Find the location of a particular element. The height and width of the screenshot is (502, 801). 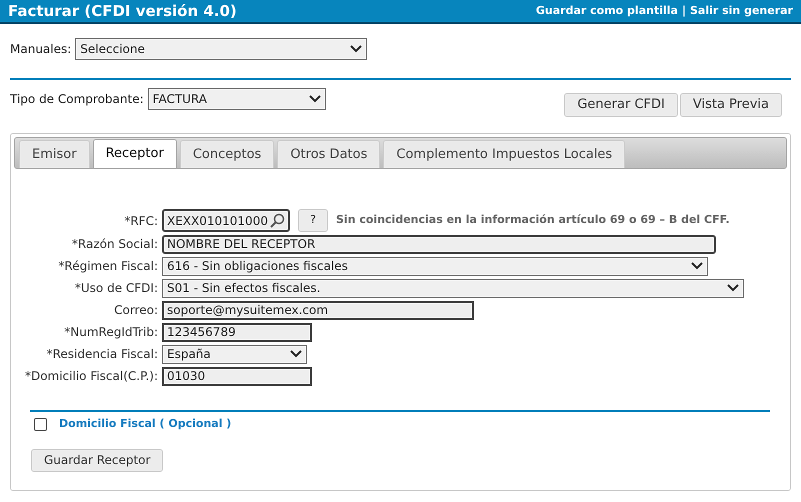

field-label: Tipo de Comprobante: is located at coordinates (77, 99).